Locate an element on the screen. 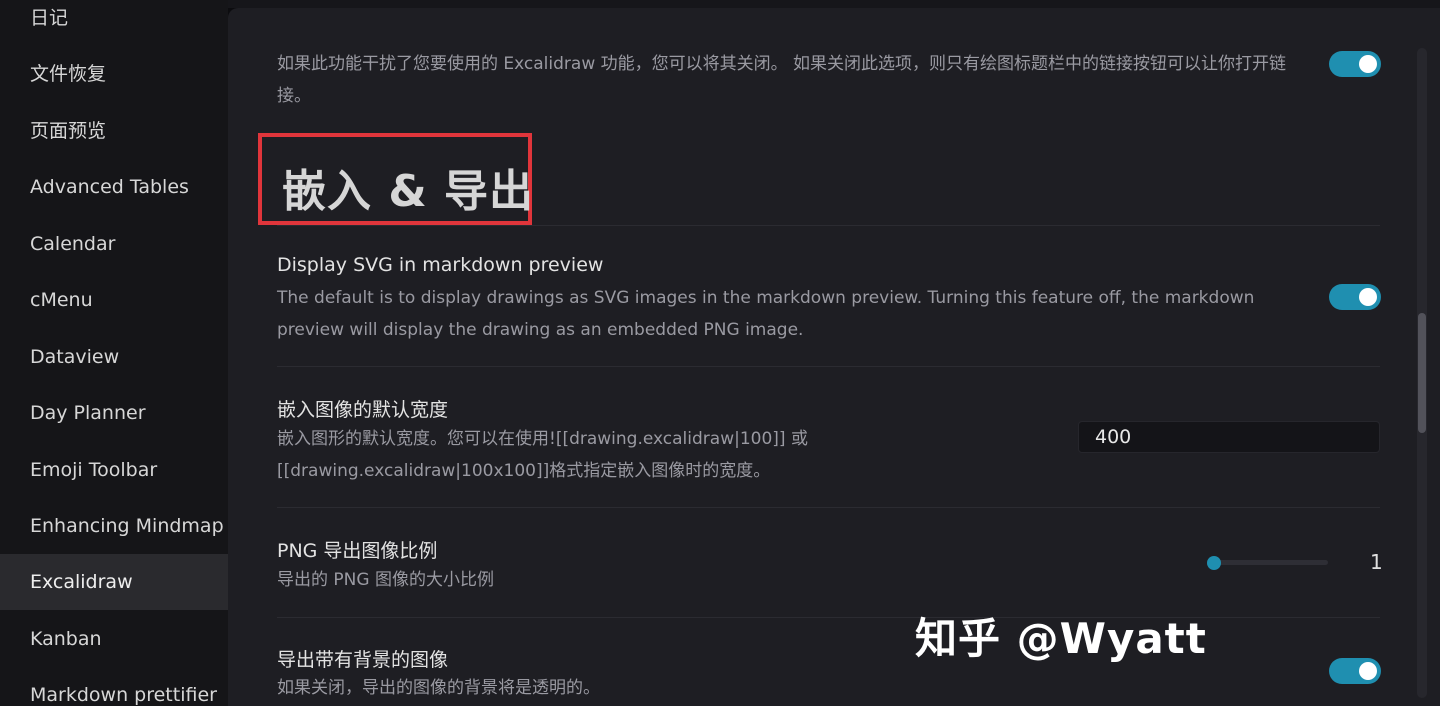 Image resolution: width=1440 pixels, height=706 pixels. png-scale-slider-track is located at coordinates (1268, 562).